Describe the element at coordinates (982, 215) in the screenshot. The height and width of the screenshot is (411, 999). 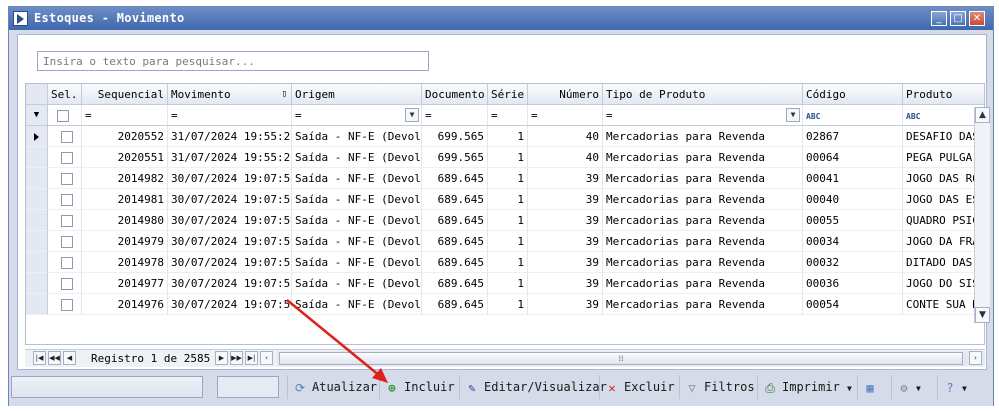
I see `vertical-scrollbar: ▲ ▼` at that location.